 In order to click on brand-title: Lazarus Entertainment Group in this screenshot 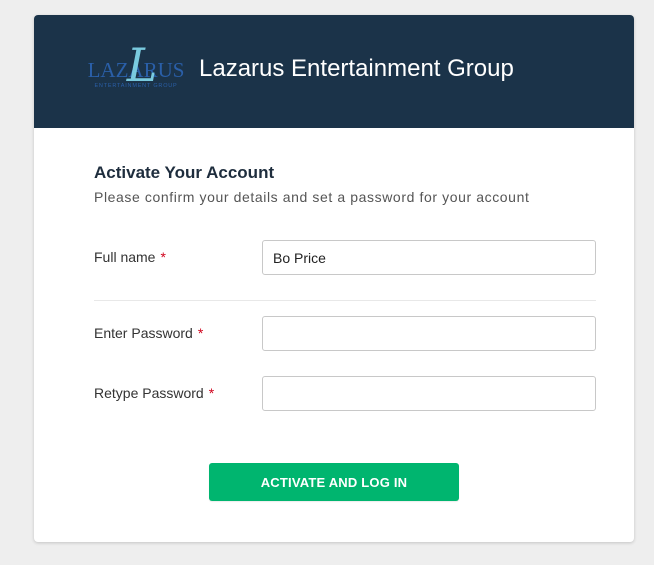, I will do `click(356, 68)`.